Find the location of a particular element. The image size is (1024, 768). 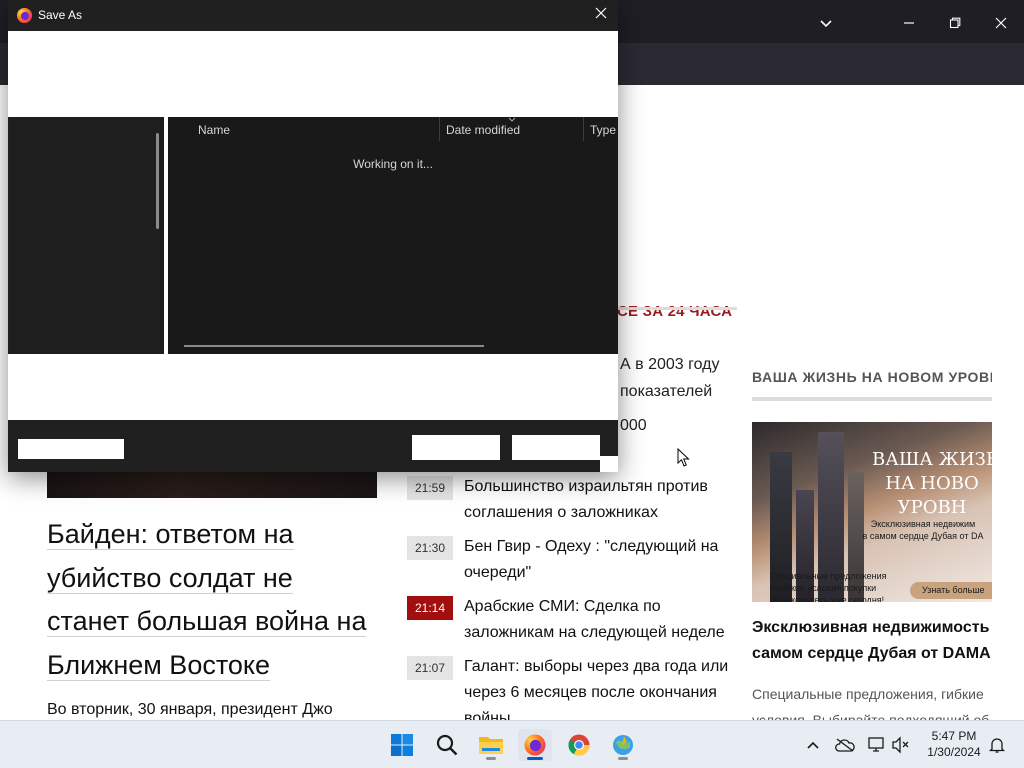

column-type: Type is located at coordinates (603, 130).